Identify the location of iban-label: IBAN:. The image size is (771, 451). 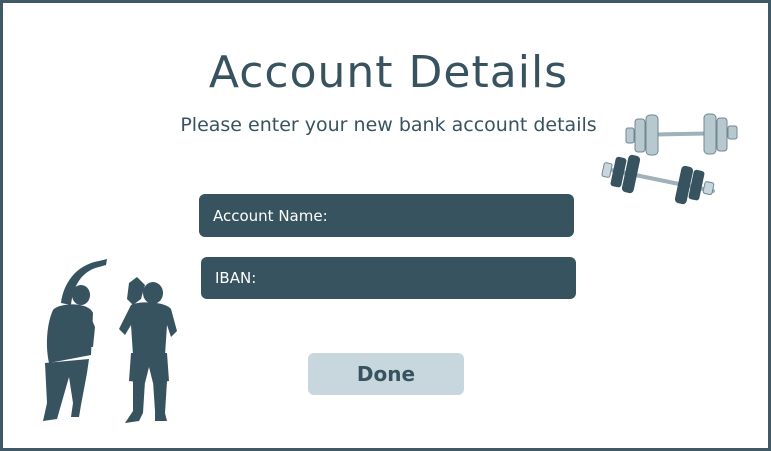
(236, 278).